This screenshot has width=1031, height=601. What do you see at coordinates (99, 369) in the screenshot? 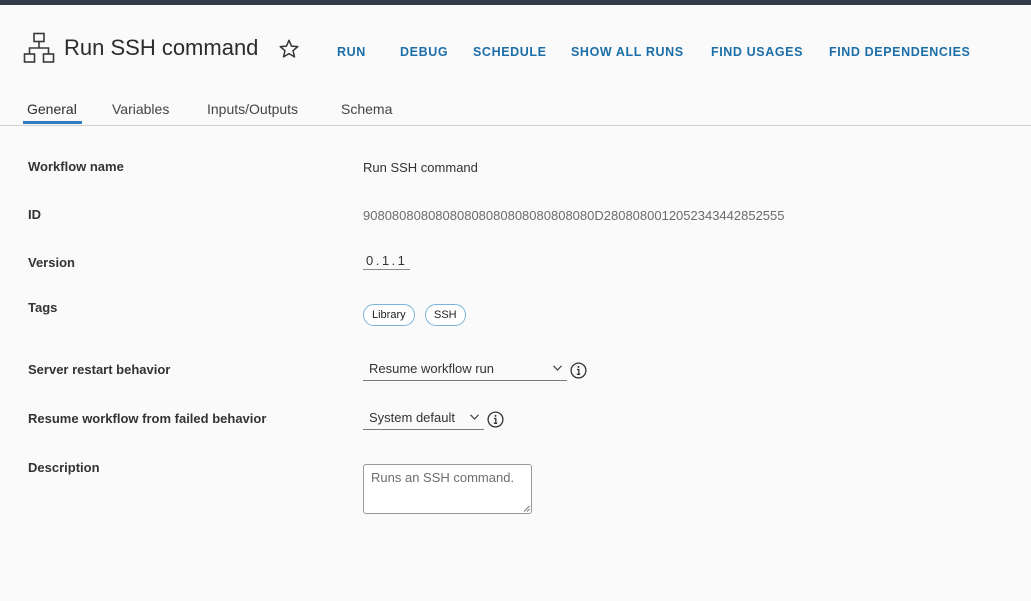
I see `server-restart-label: Server restart behavior` at bounding box center [99, 369].